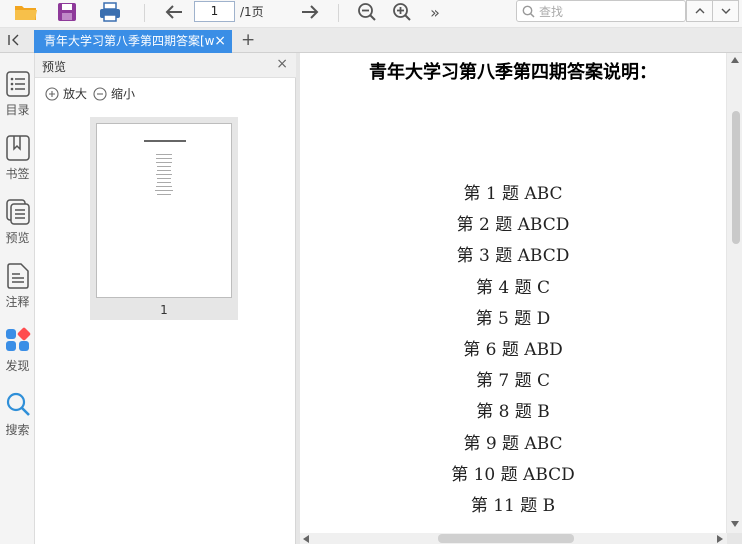 This screenshot has height=544, width=742. Describe the element at coordinates (52, 93) in the screenshot. I see `plus-circle-icon` at that location.